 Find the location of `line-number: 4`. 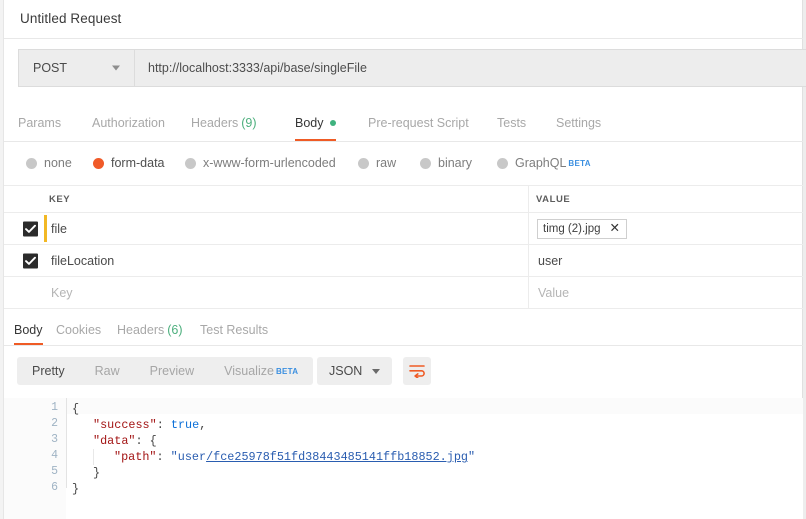

line-number: 4 is located at coordinates (54, 455).